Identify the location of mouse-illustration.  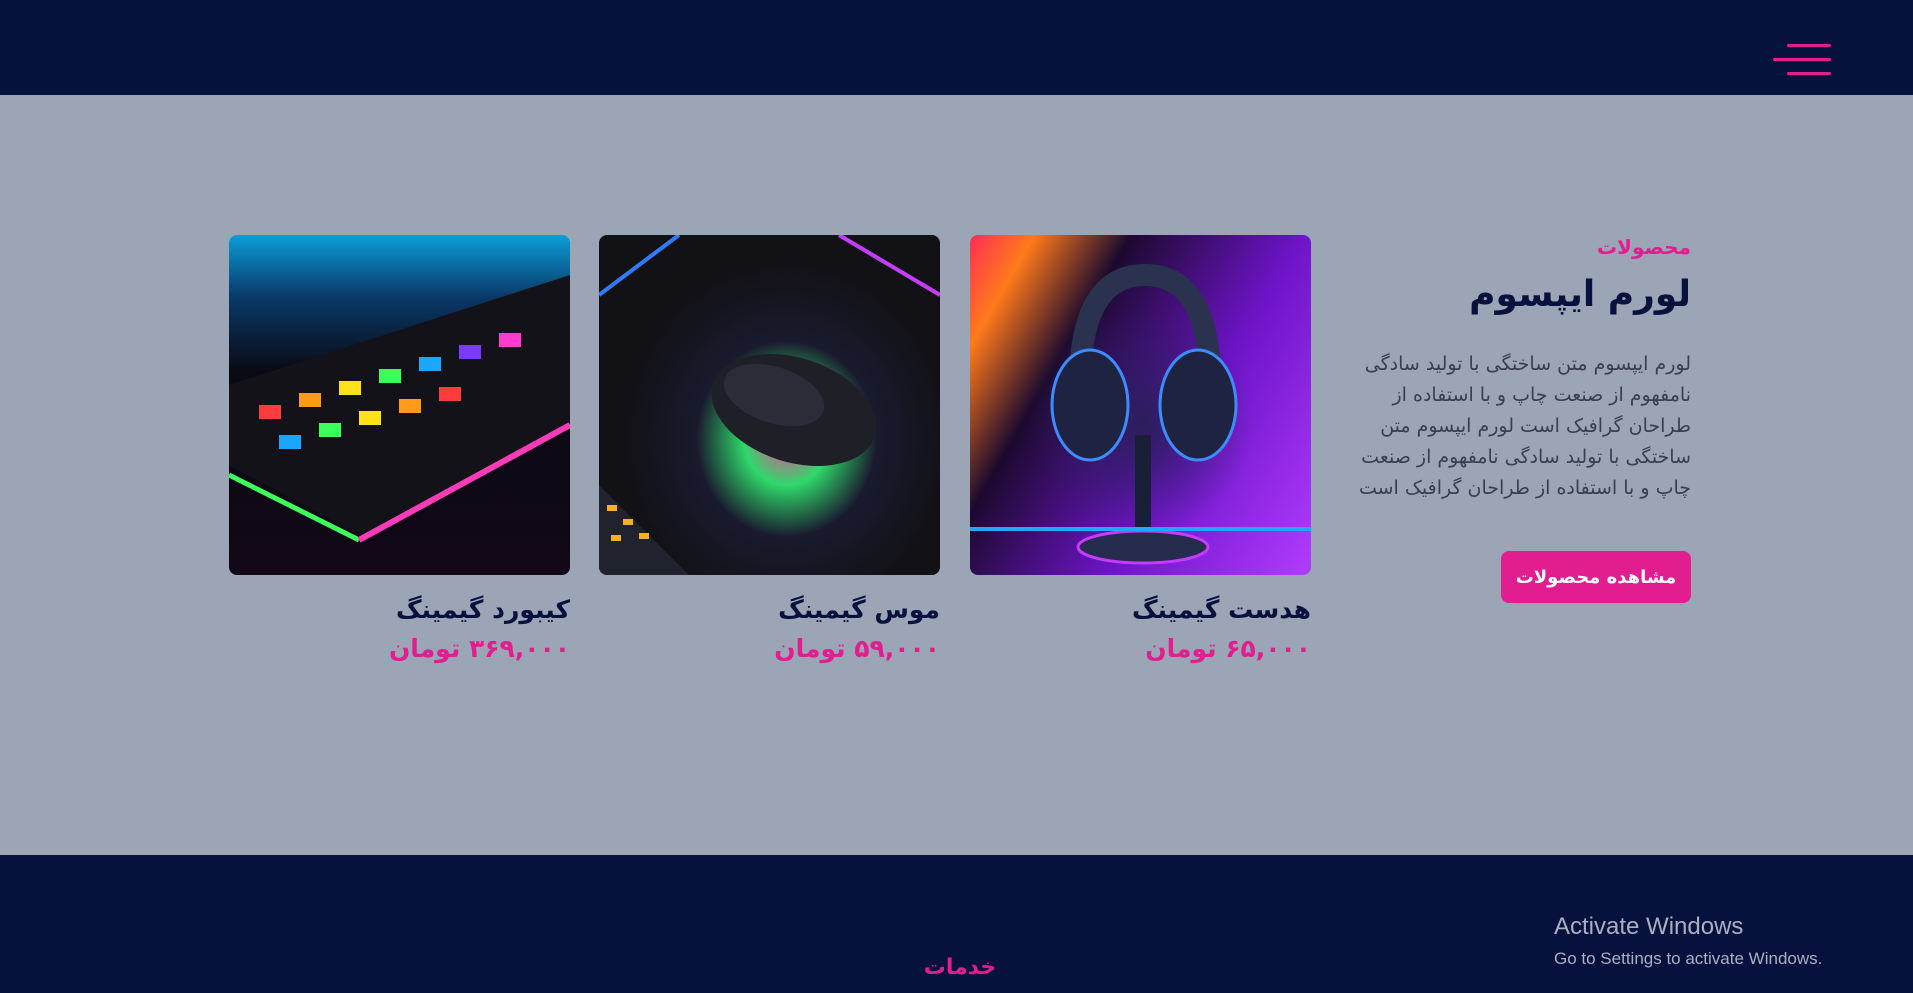
(769, 405).